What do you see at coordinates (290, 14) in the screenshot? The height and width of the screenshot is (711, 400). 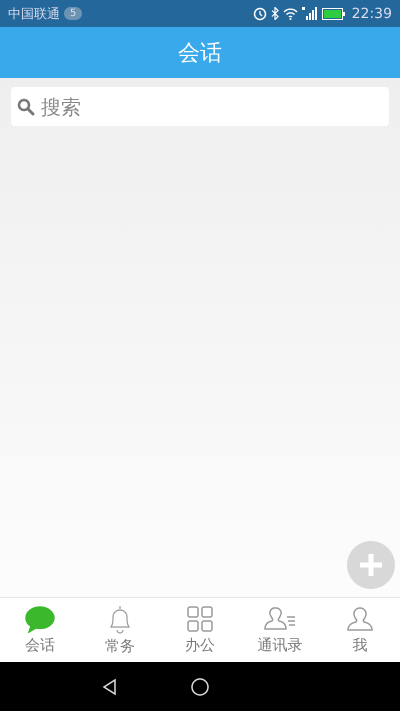 I see `wifi-icon` at bounding box center [290, 14].